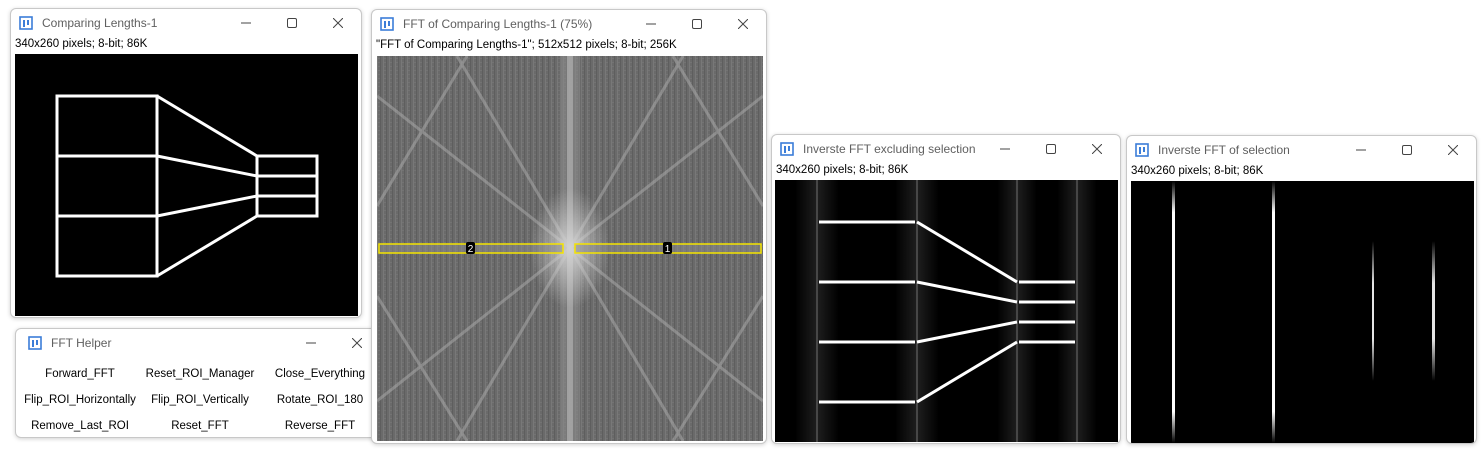 The image size is (1484, 452). Describe the element at coordinates (200, 425) in the screenshot. I see `reset-fft-button: Reset_FFT` at that location.